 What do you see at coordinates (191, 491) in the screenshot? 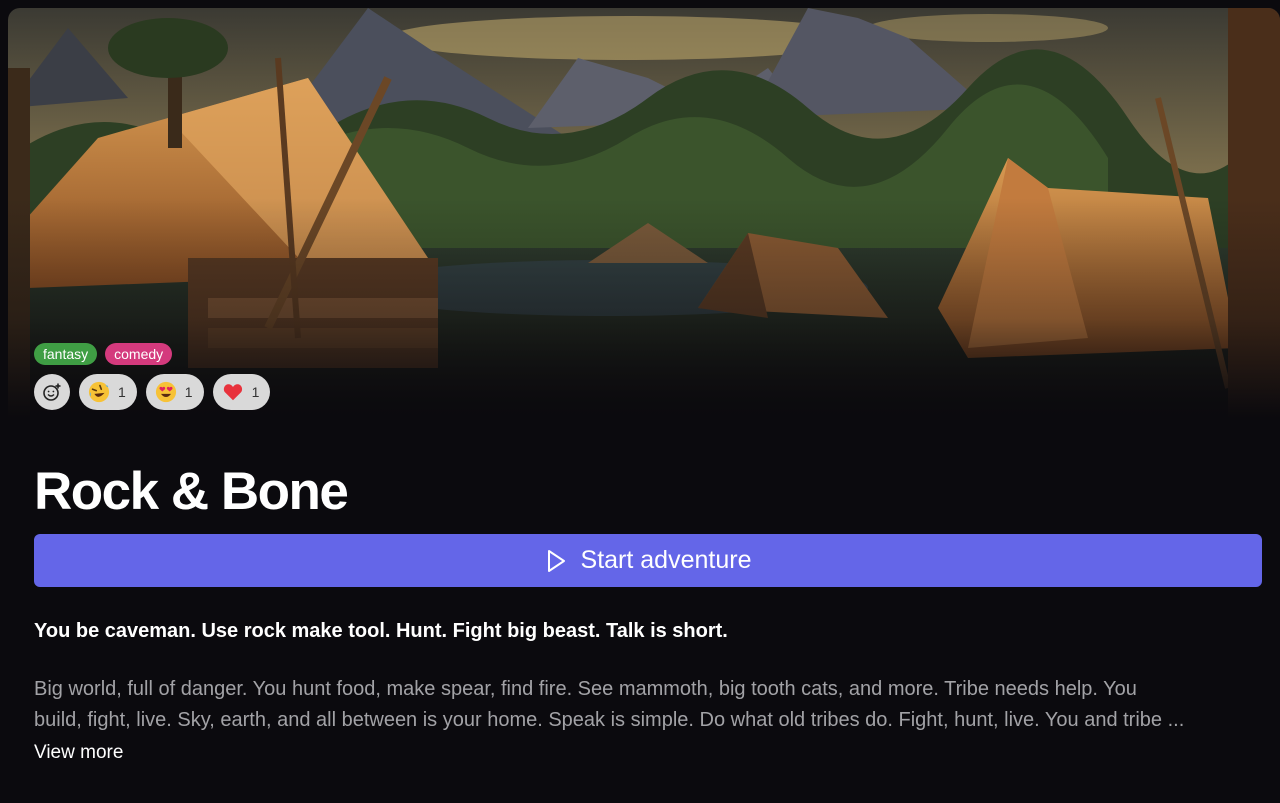
I see `adventure-title: Rock & Bone` at bounding box center [191, 491].